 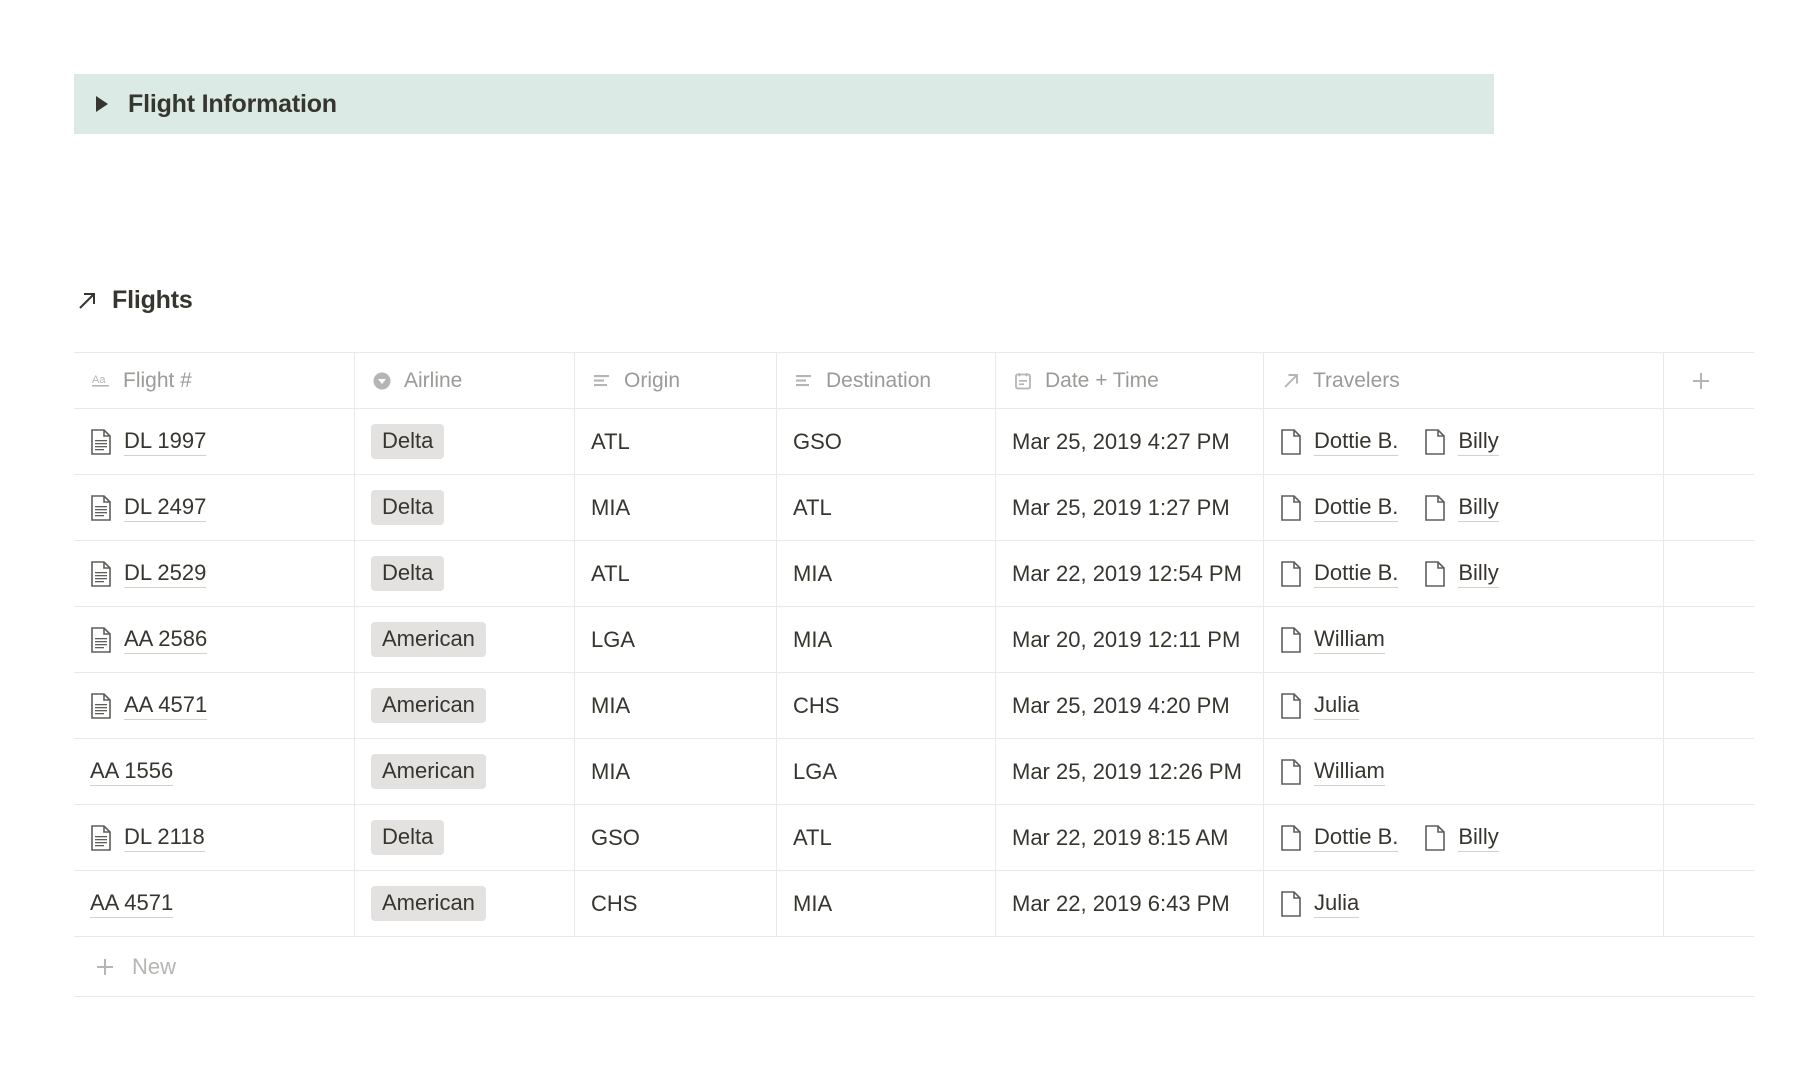 What do you see at coordinates (214, 441) in the screenshot?
I see `cell-flight-number: DL 1997` at bounding box center [214, 441].